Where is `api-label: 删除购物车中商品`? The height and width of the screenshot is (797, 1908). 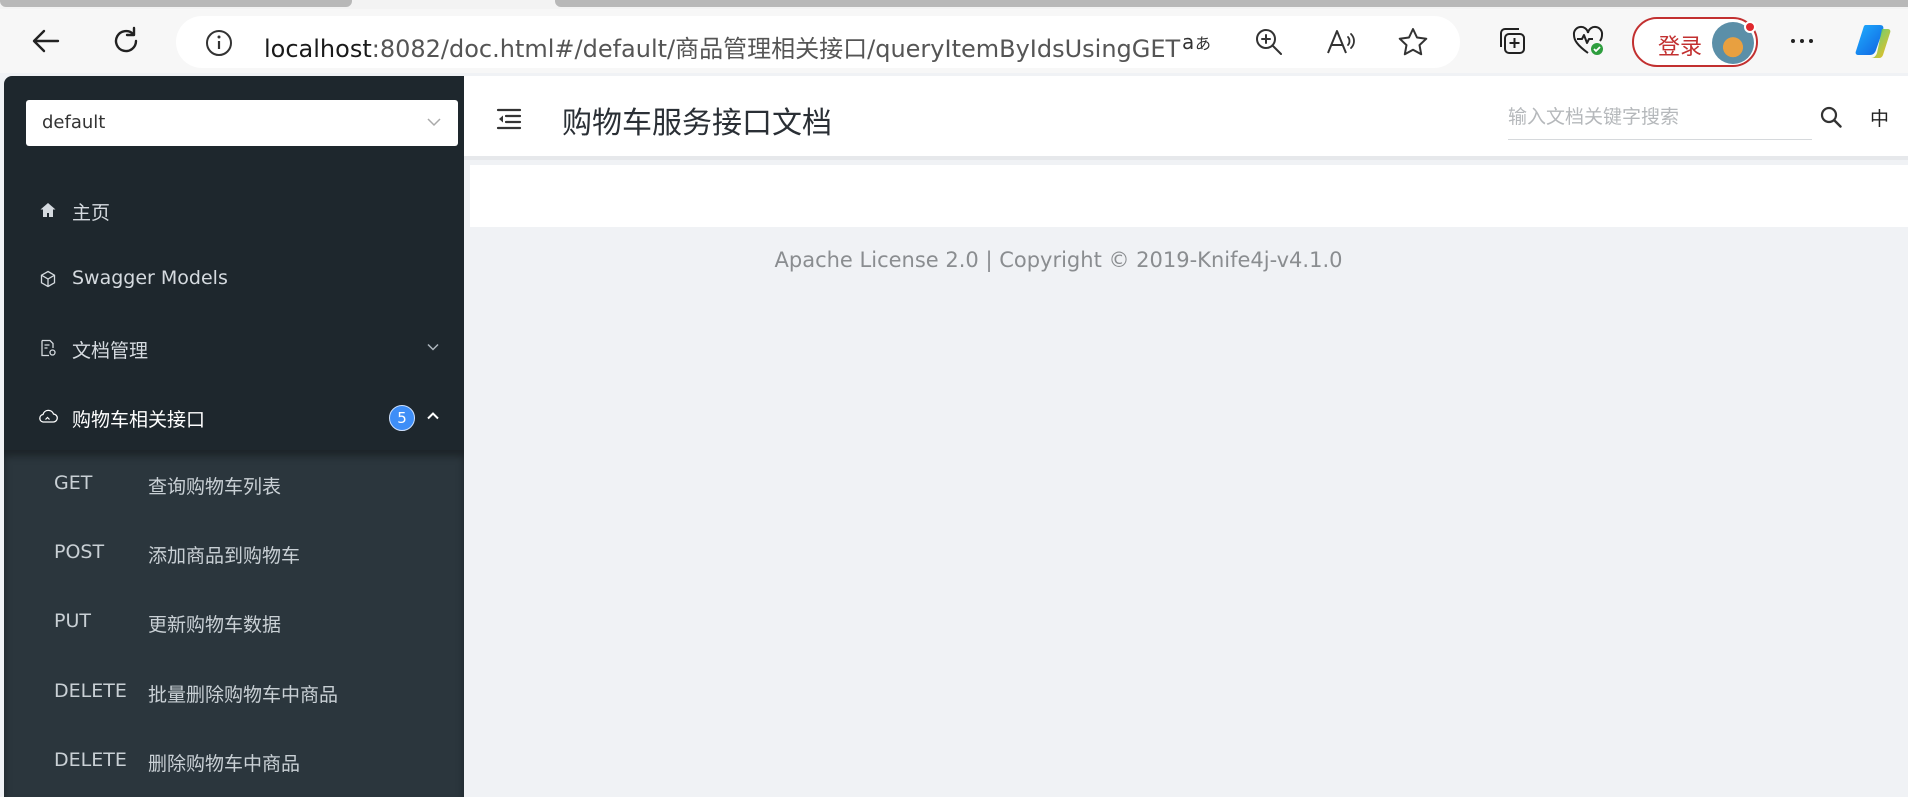 api-label: 删除购物车中商品 is located at coordinates (224, 764).